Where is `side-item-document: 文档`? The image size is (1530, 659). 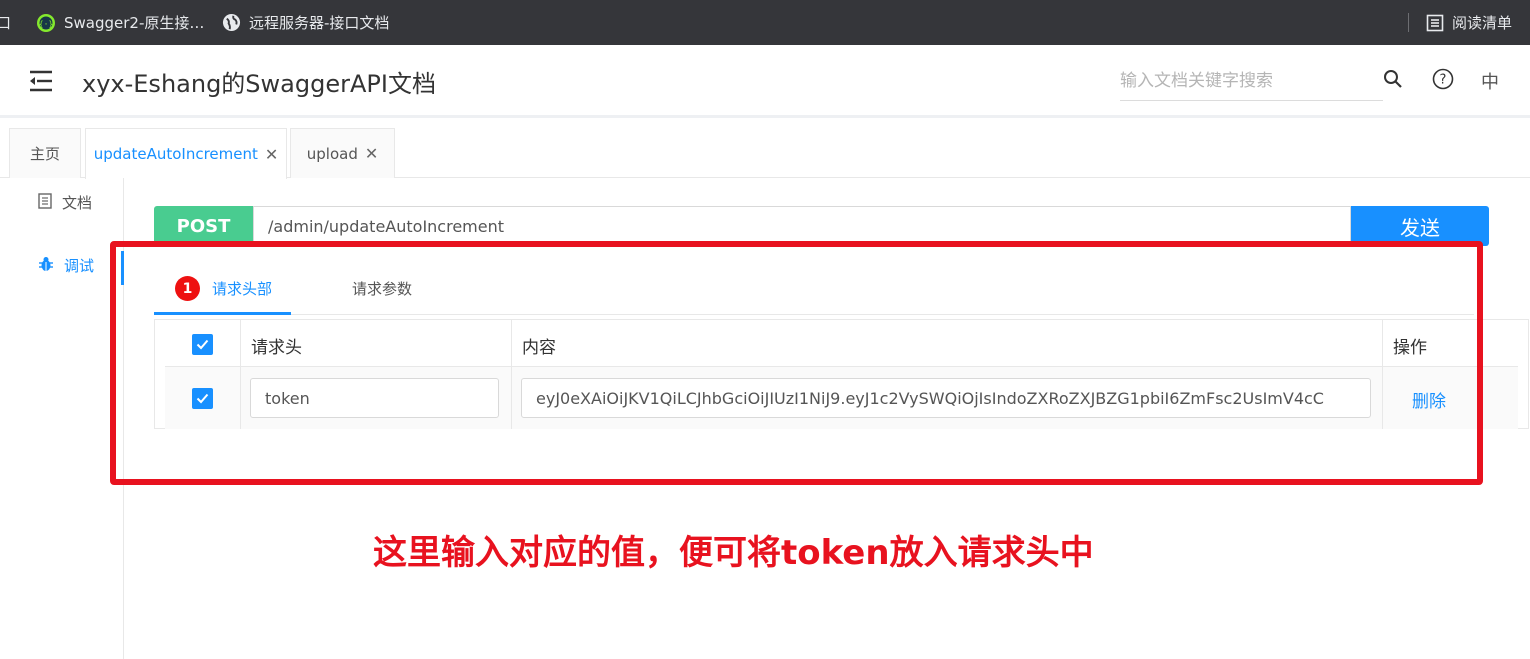
side-item-document: 文档 is located at coordinates (65, 202).